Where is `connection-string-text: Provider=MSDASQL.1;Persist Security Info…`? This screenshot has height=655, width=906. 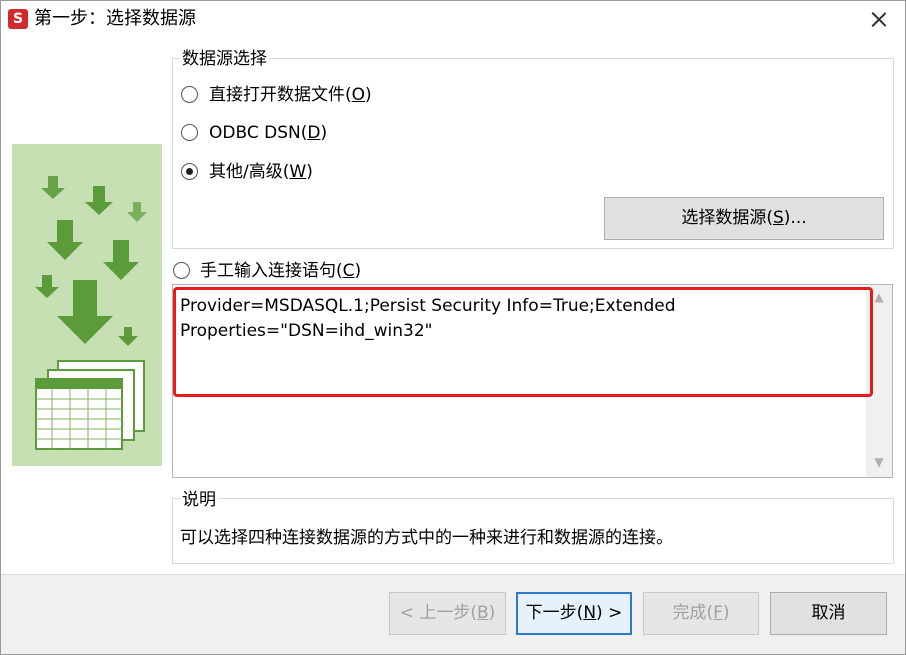
connection-string-text: Provider=MSDASQL.1;Persist Security Info… is located at coordinates (520, 319).